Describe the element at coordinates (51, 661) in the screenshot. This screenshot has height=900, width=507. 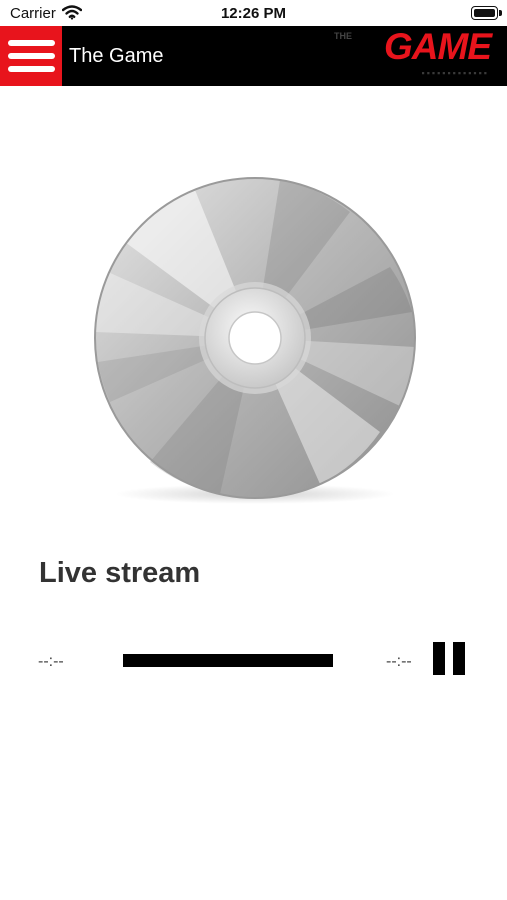
I see `elapsed-time: --:--` at that location.